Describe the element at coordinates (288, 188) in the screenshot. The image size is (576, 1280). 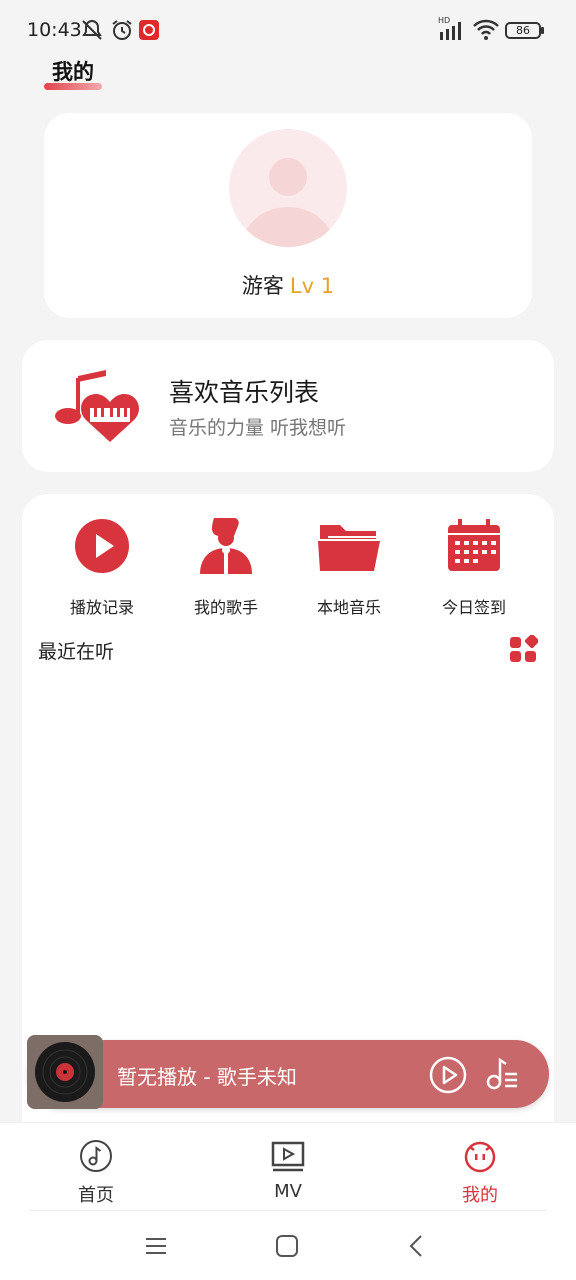
I see `avatar` at that location.